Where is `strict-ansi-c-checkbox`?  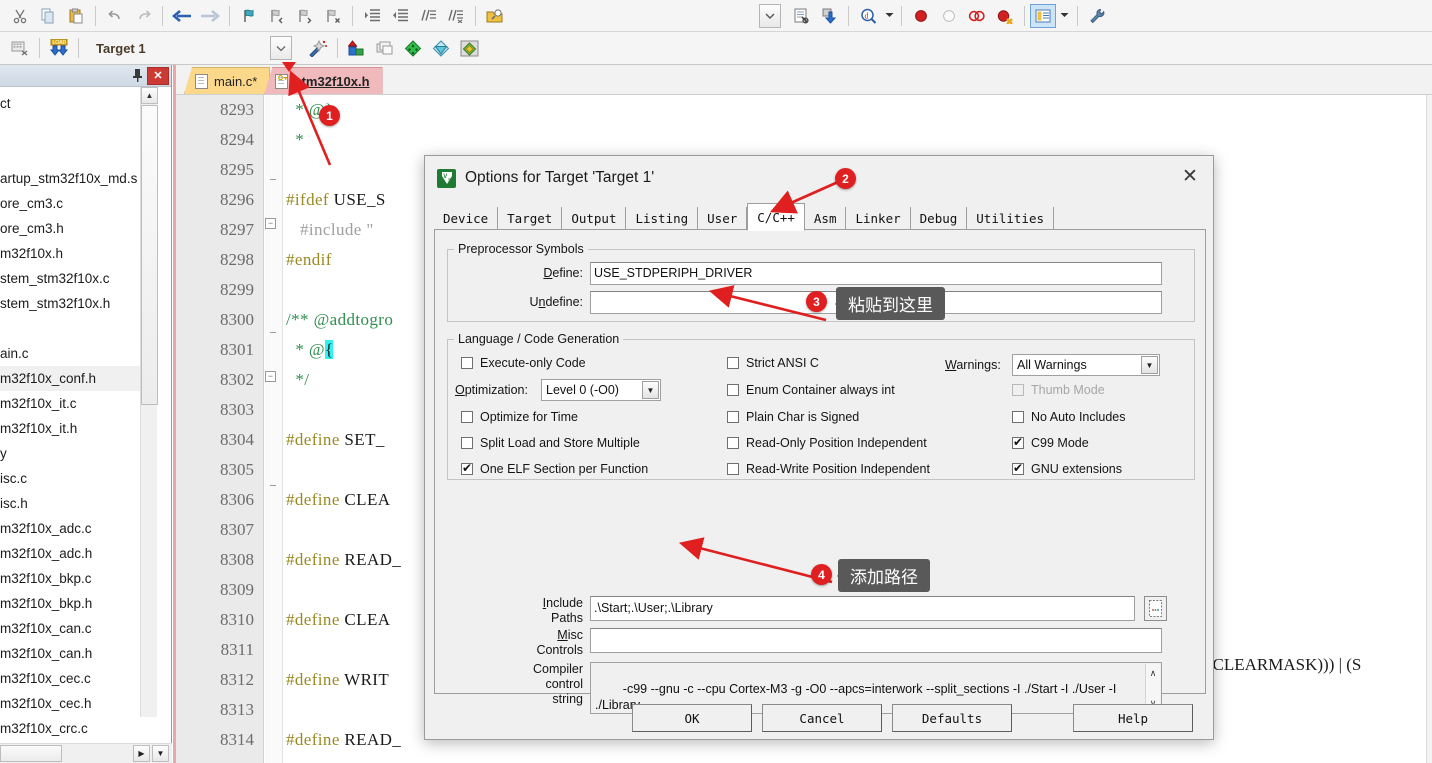 strict-ansi-c-checkbox is located at coordinates (733, 363).